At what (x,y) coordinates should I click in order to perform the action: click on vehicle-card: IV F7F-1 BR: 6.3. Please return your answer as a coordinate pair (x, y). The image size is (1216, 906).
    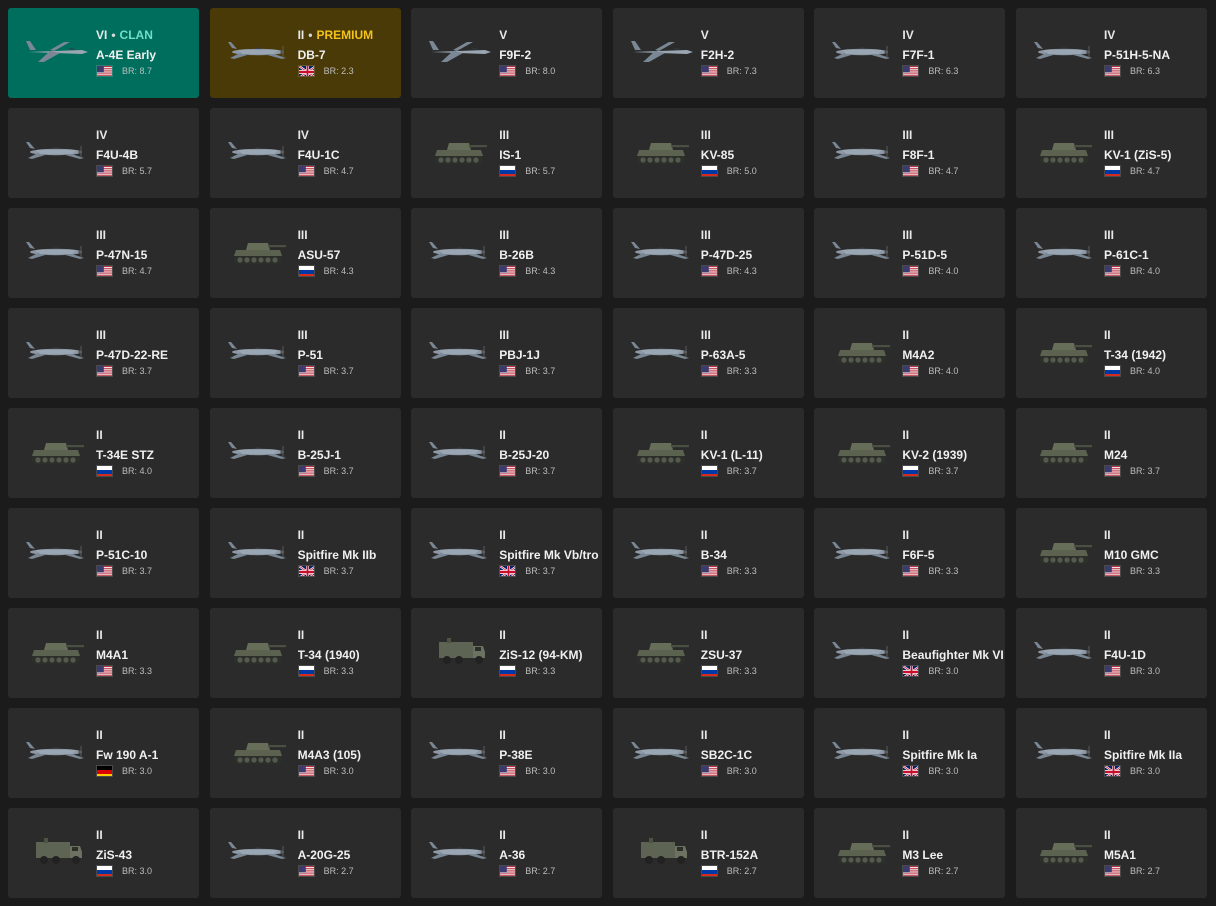
    Looking at the image, I should click on (910, 53).